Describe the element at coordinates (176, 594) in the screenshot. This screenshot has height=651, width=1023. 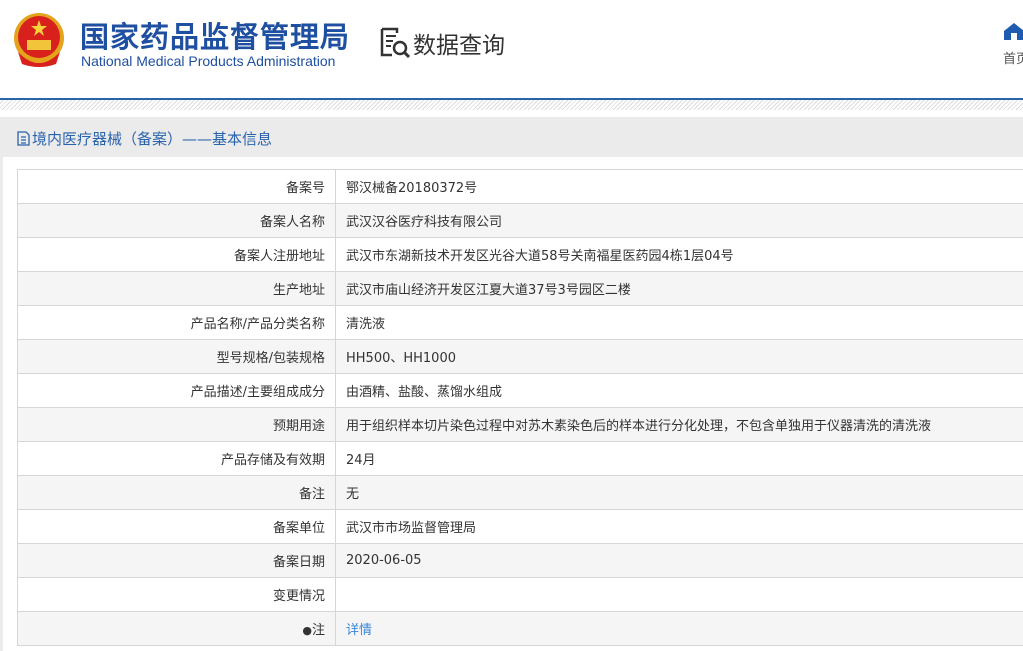
I see `field-label: 变更情况` at that location.